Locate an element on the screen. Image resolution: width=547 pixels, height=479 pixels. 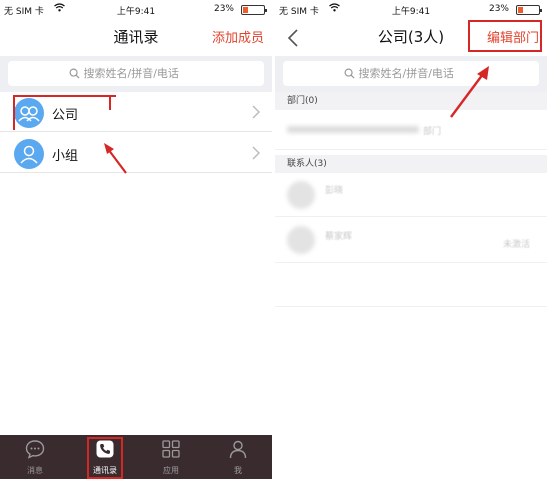
person-icon is located at coordinates (238, 449).